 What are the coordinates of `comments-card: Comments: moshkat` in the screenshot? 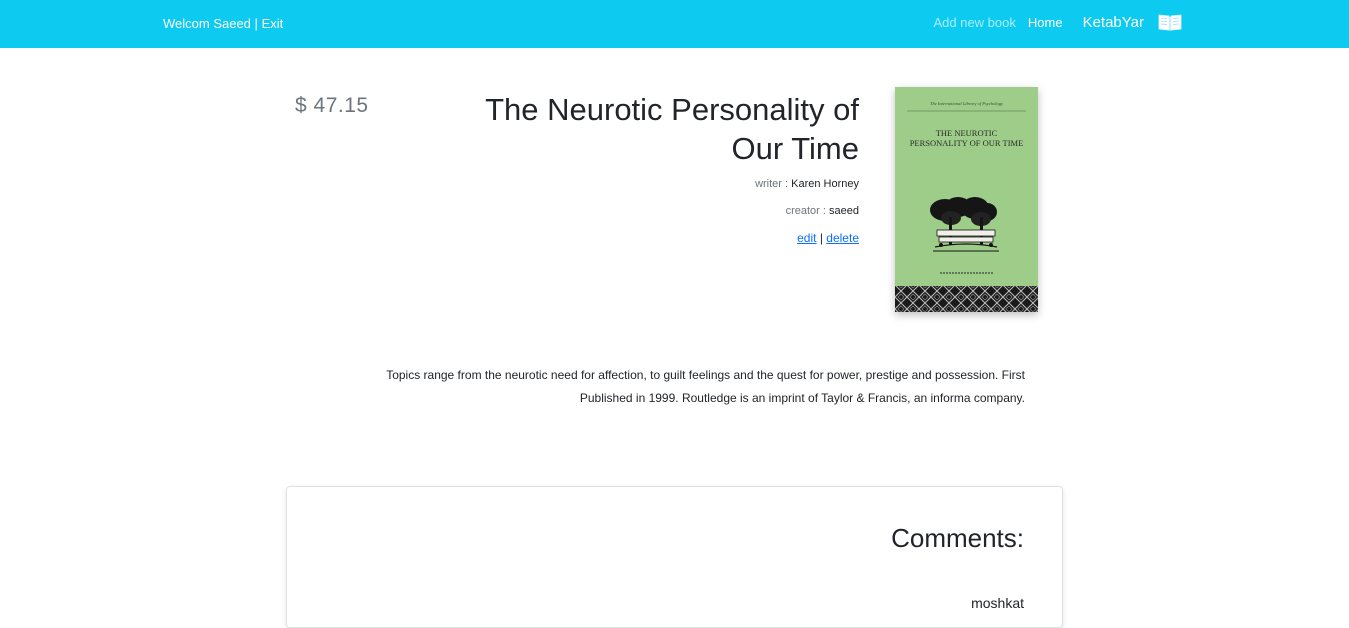 It's located at (674, 557).